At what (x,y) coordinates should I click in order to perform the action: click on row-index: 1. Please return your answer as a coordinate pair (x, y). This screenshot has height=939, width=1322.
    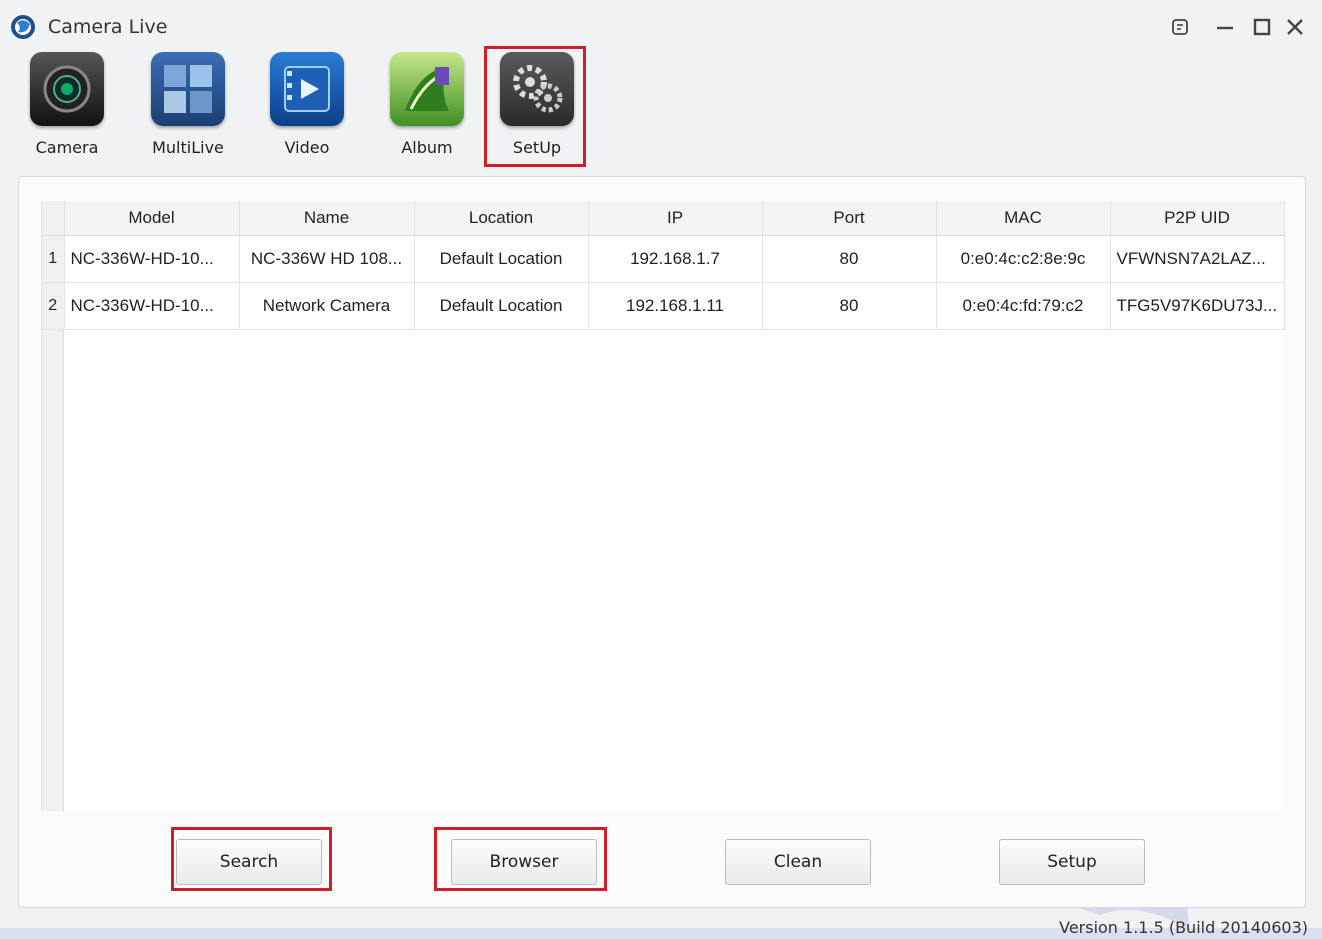
    Looking at the image, I should click on (53, 259).